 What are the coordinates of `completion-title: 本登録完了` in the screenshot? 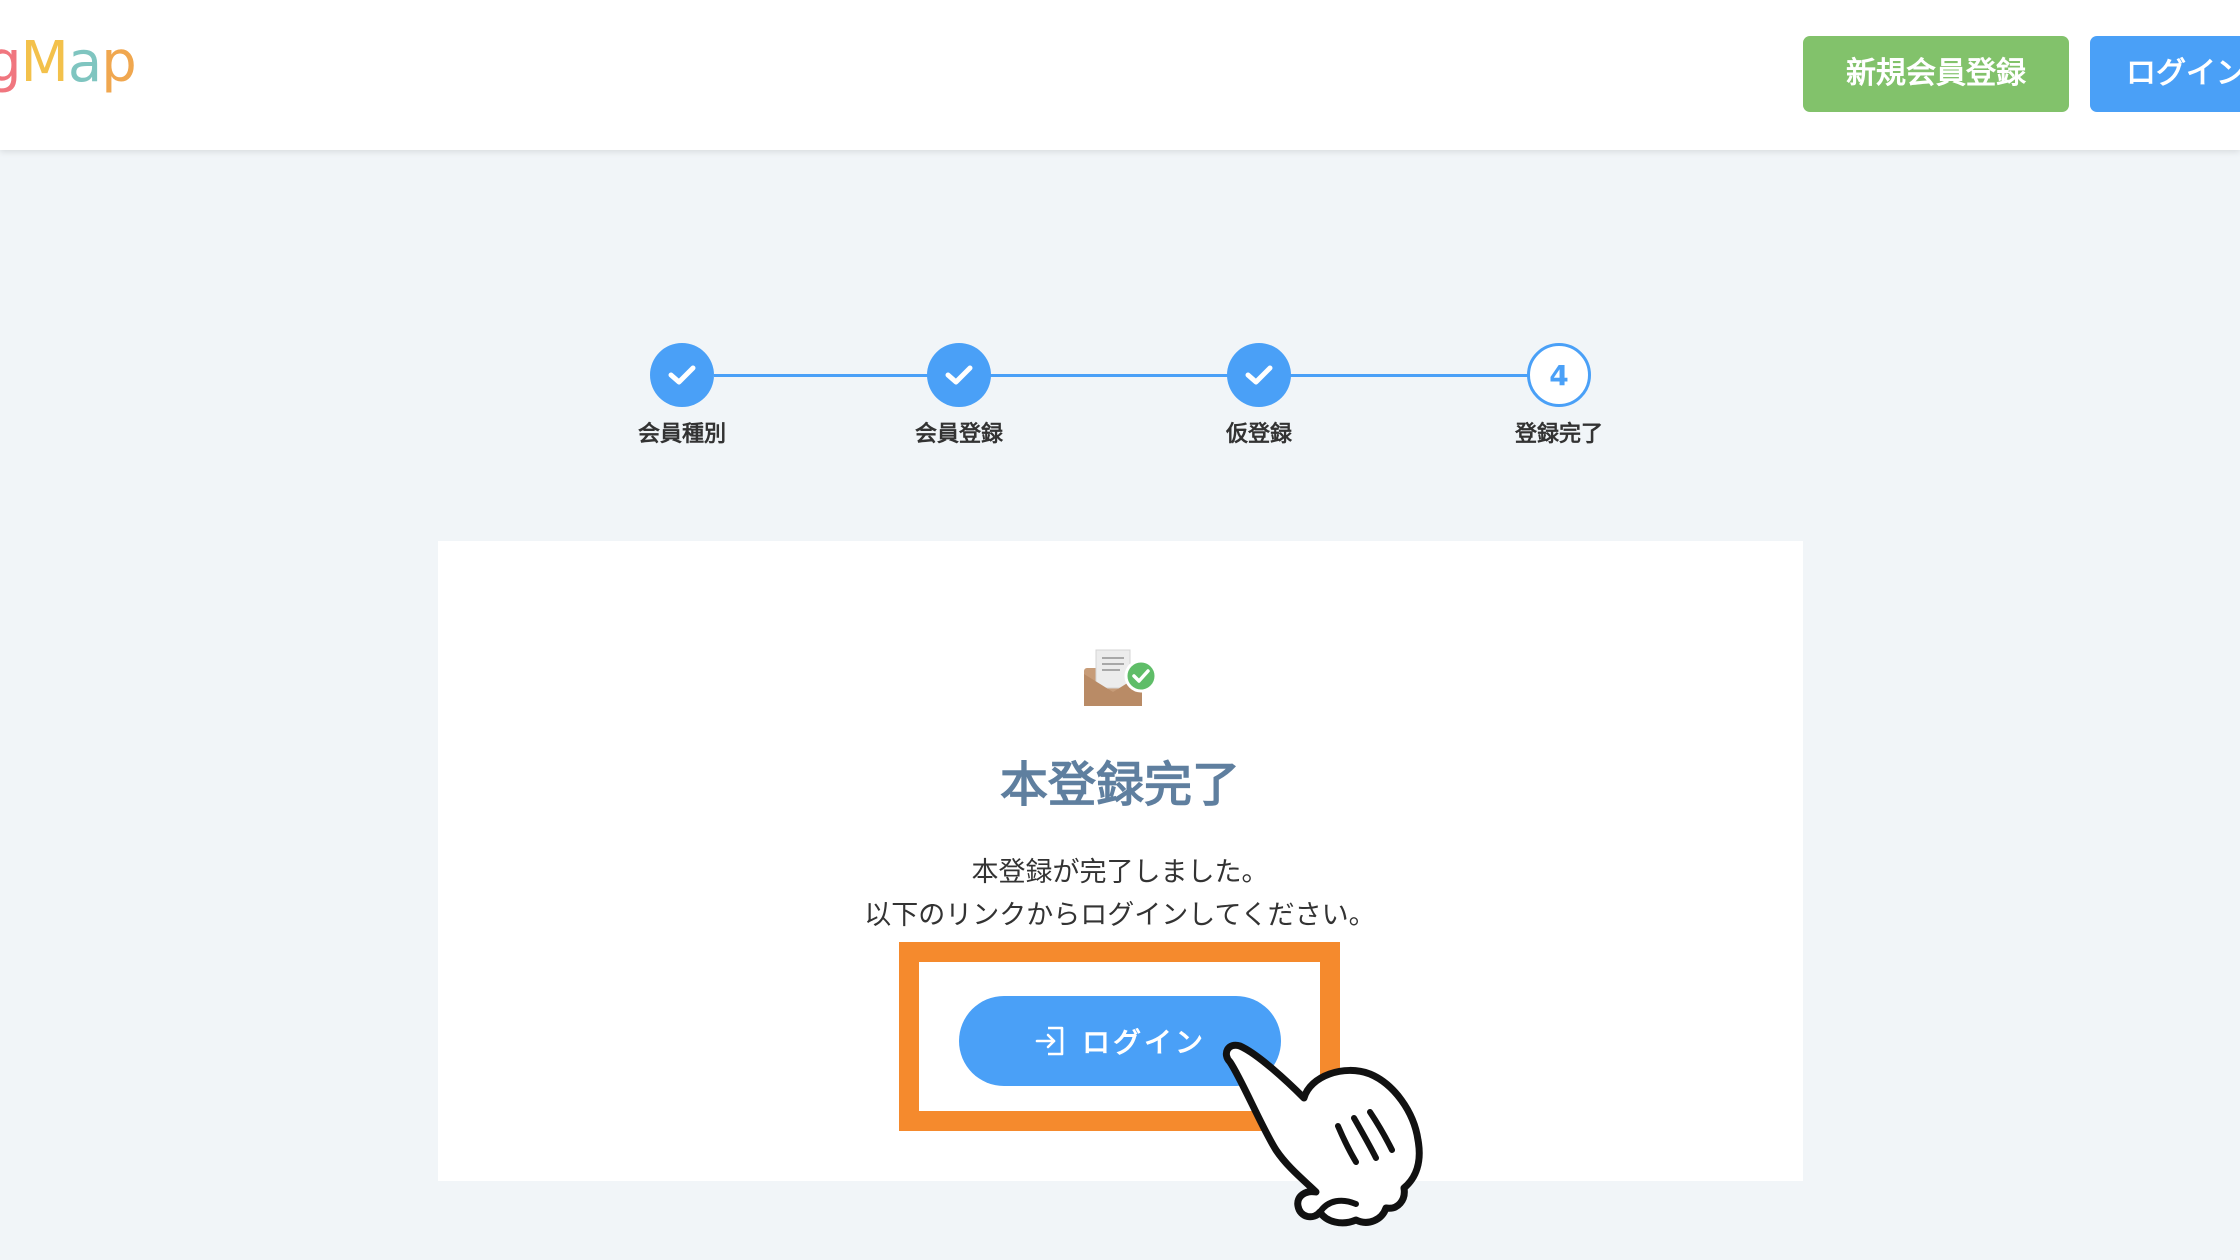 It's located at (1119, 785).